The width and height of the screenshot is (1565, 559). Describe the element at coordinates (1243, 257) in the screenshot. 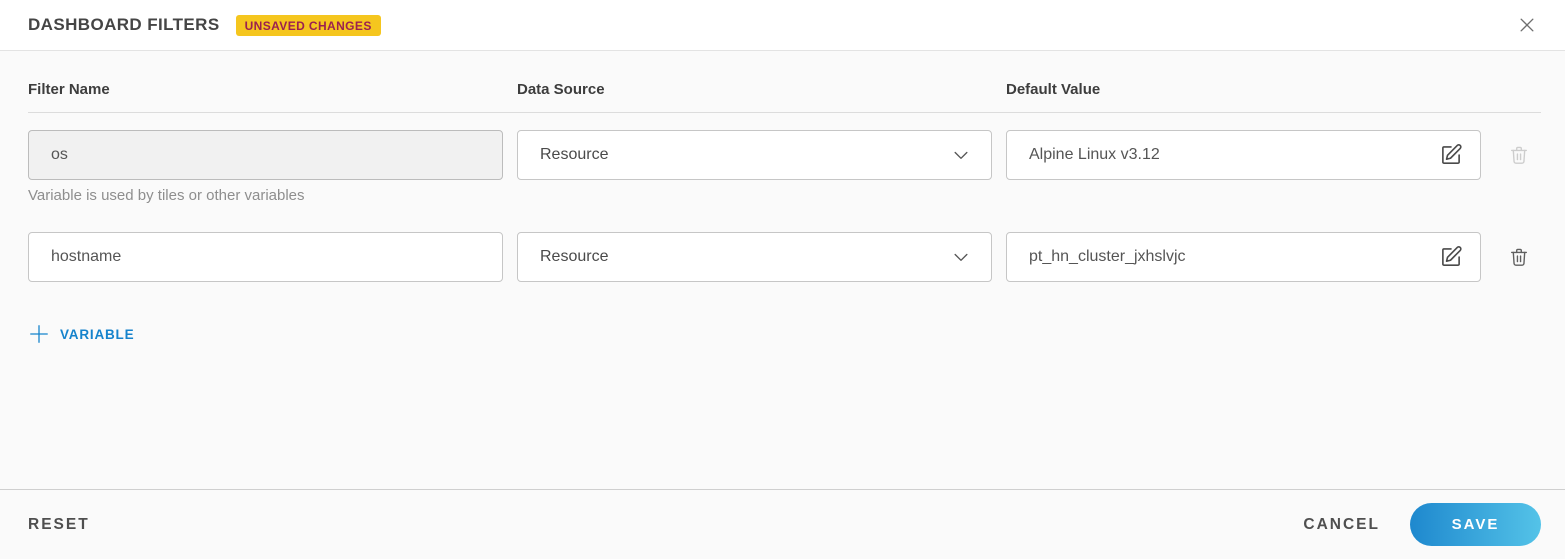

I see `default-value-box-hostname: pt_hn_cluster_jxhslvjc` at that location.